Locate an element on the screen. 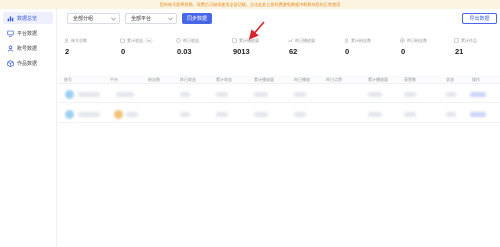  column-header: 粉丝数 is located at coordinates (154, 80).